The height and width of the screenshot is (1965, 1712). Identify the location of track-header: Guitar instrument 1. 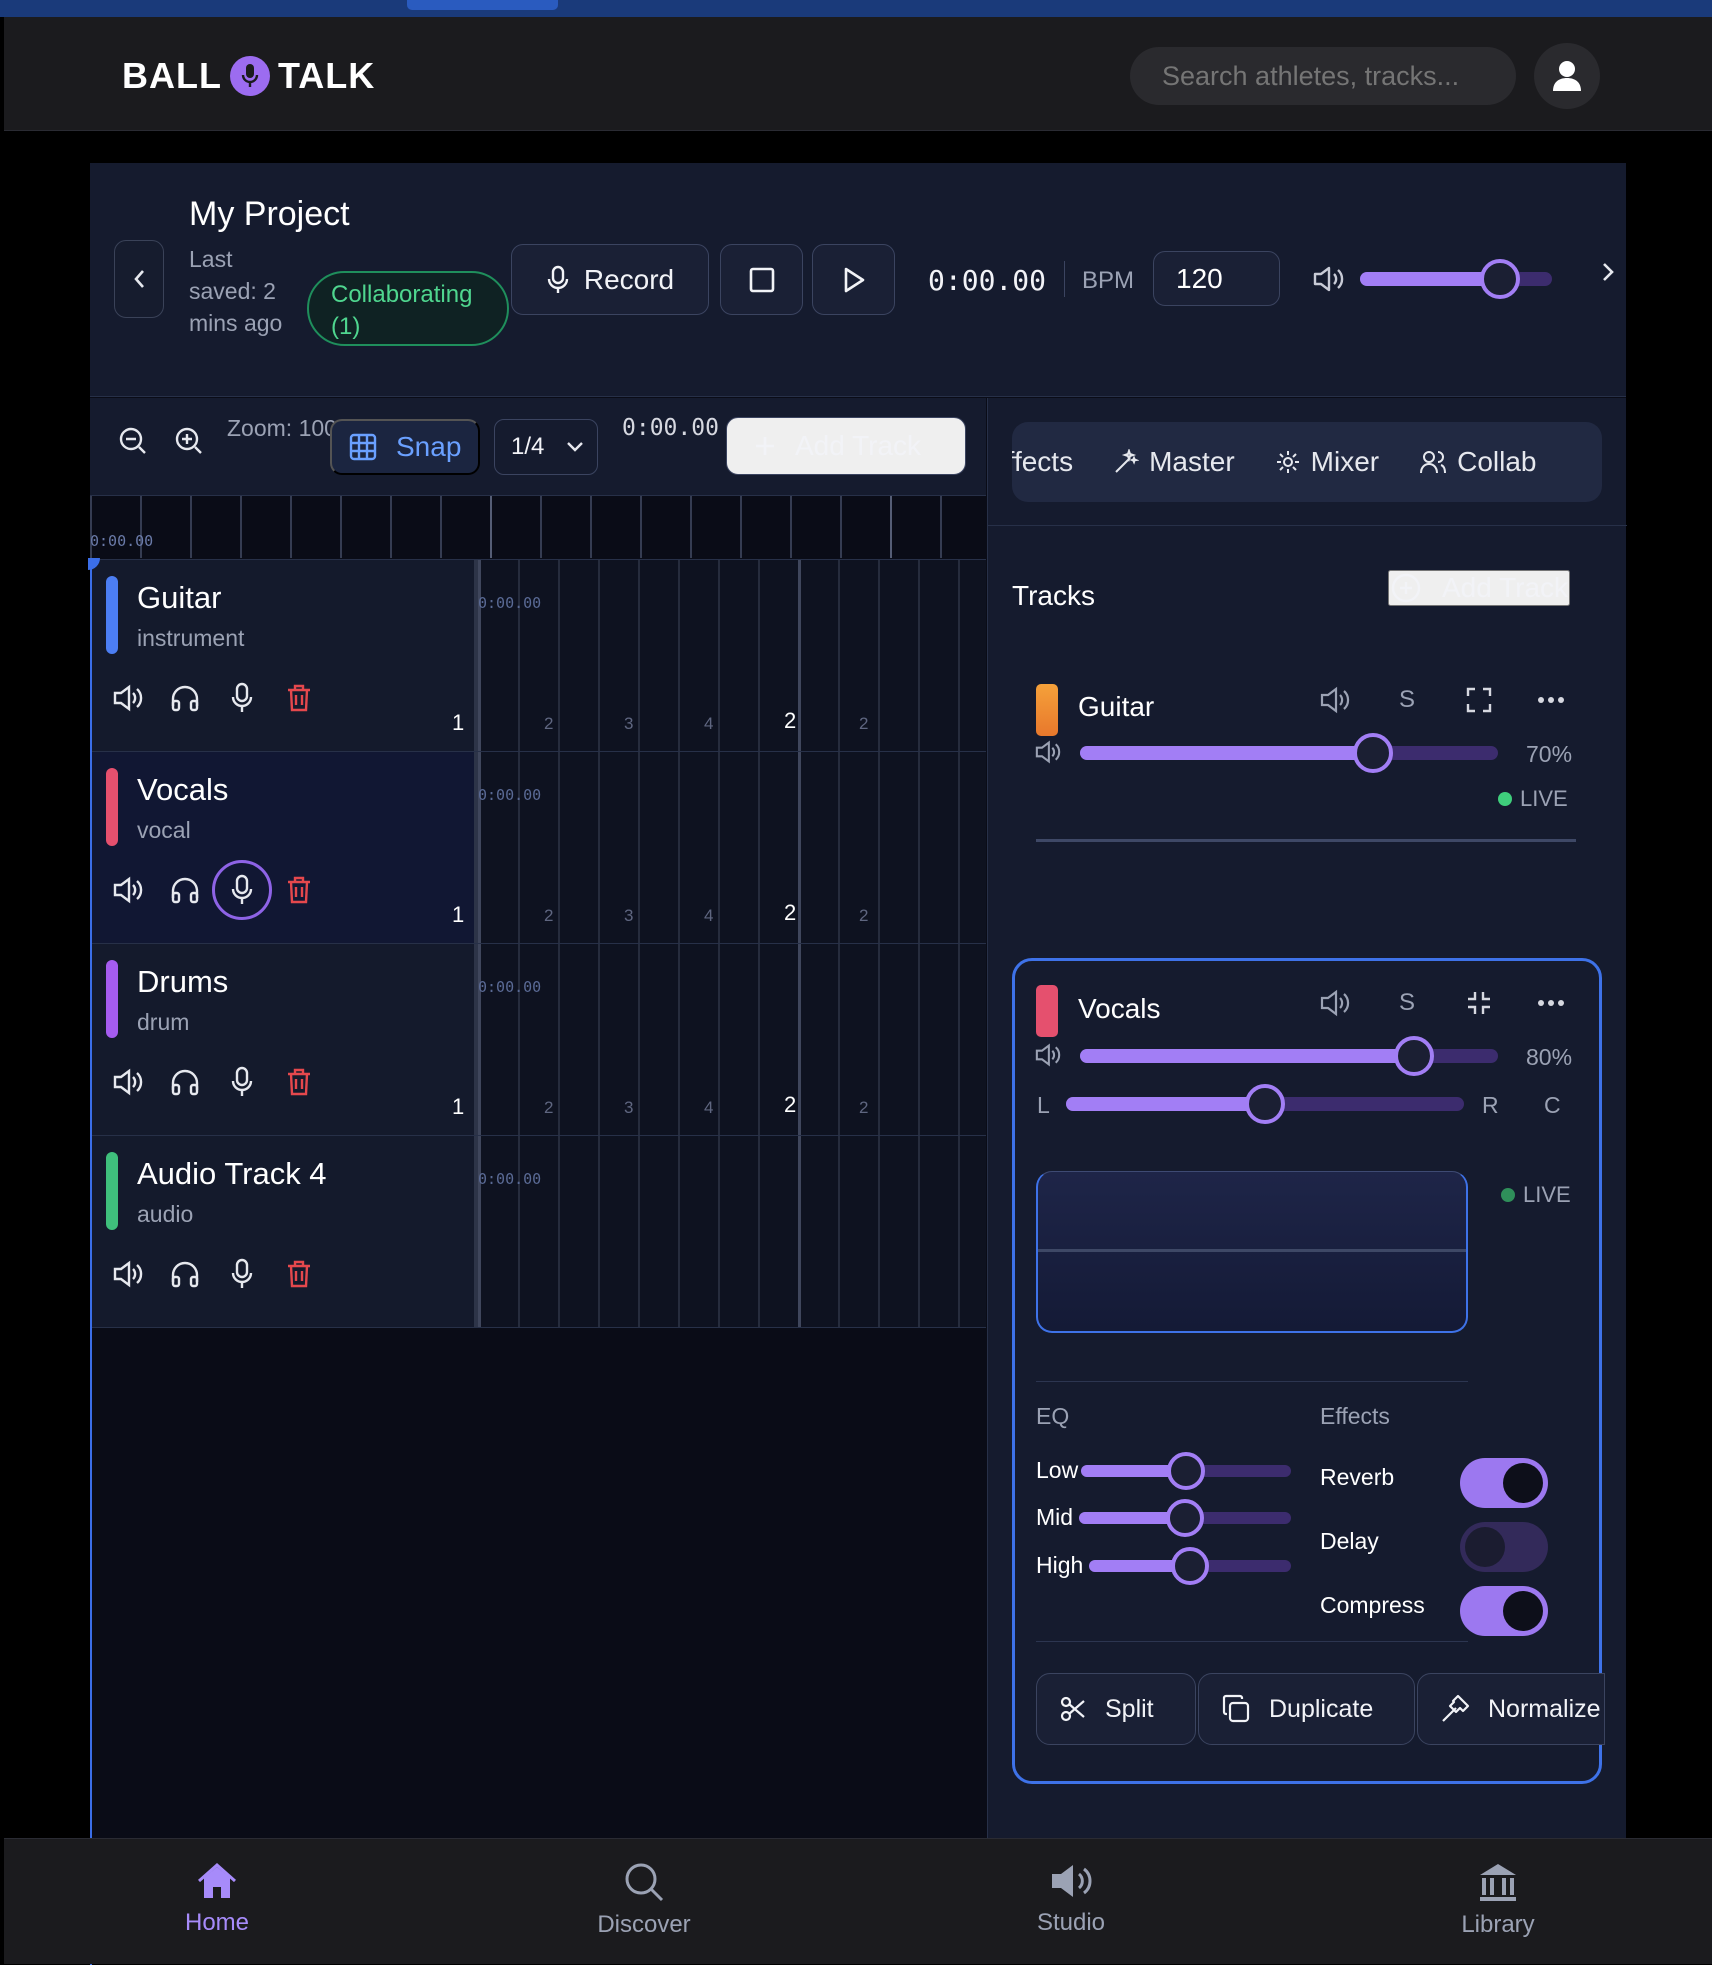
(282, 655).